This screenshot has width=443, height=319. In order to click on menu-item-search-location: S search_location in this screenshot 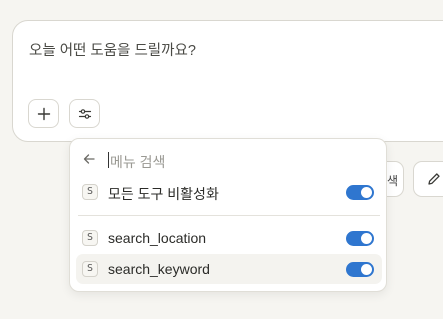, I will do `click(229, 238)`.